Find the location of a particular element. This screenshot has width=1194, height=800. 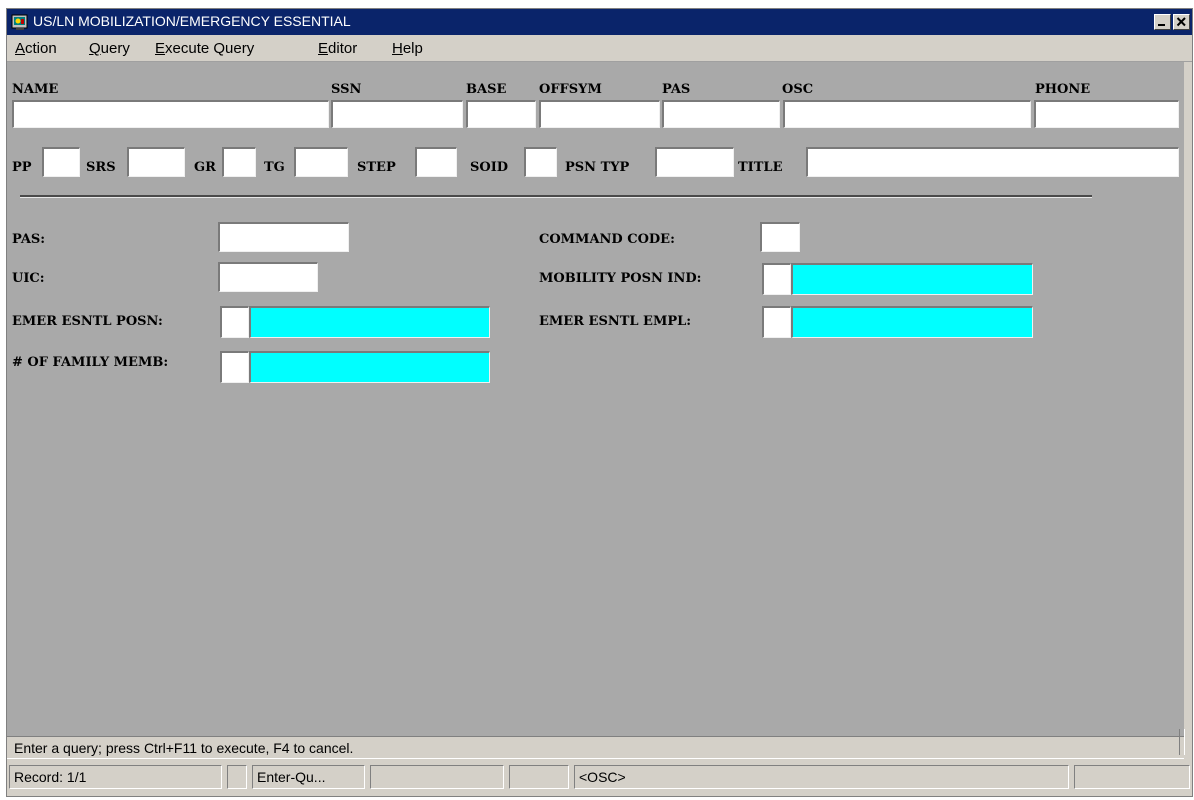

offsym-label: OFFSYM is located at coordinates (570, 89).